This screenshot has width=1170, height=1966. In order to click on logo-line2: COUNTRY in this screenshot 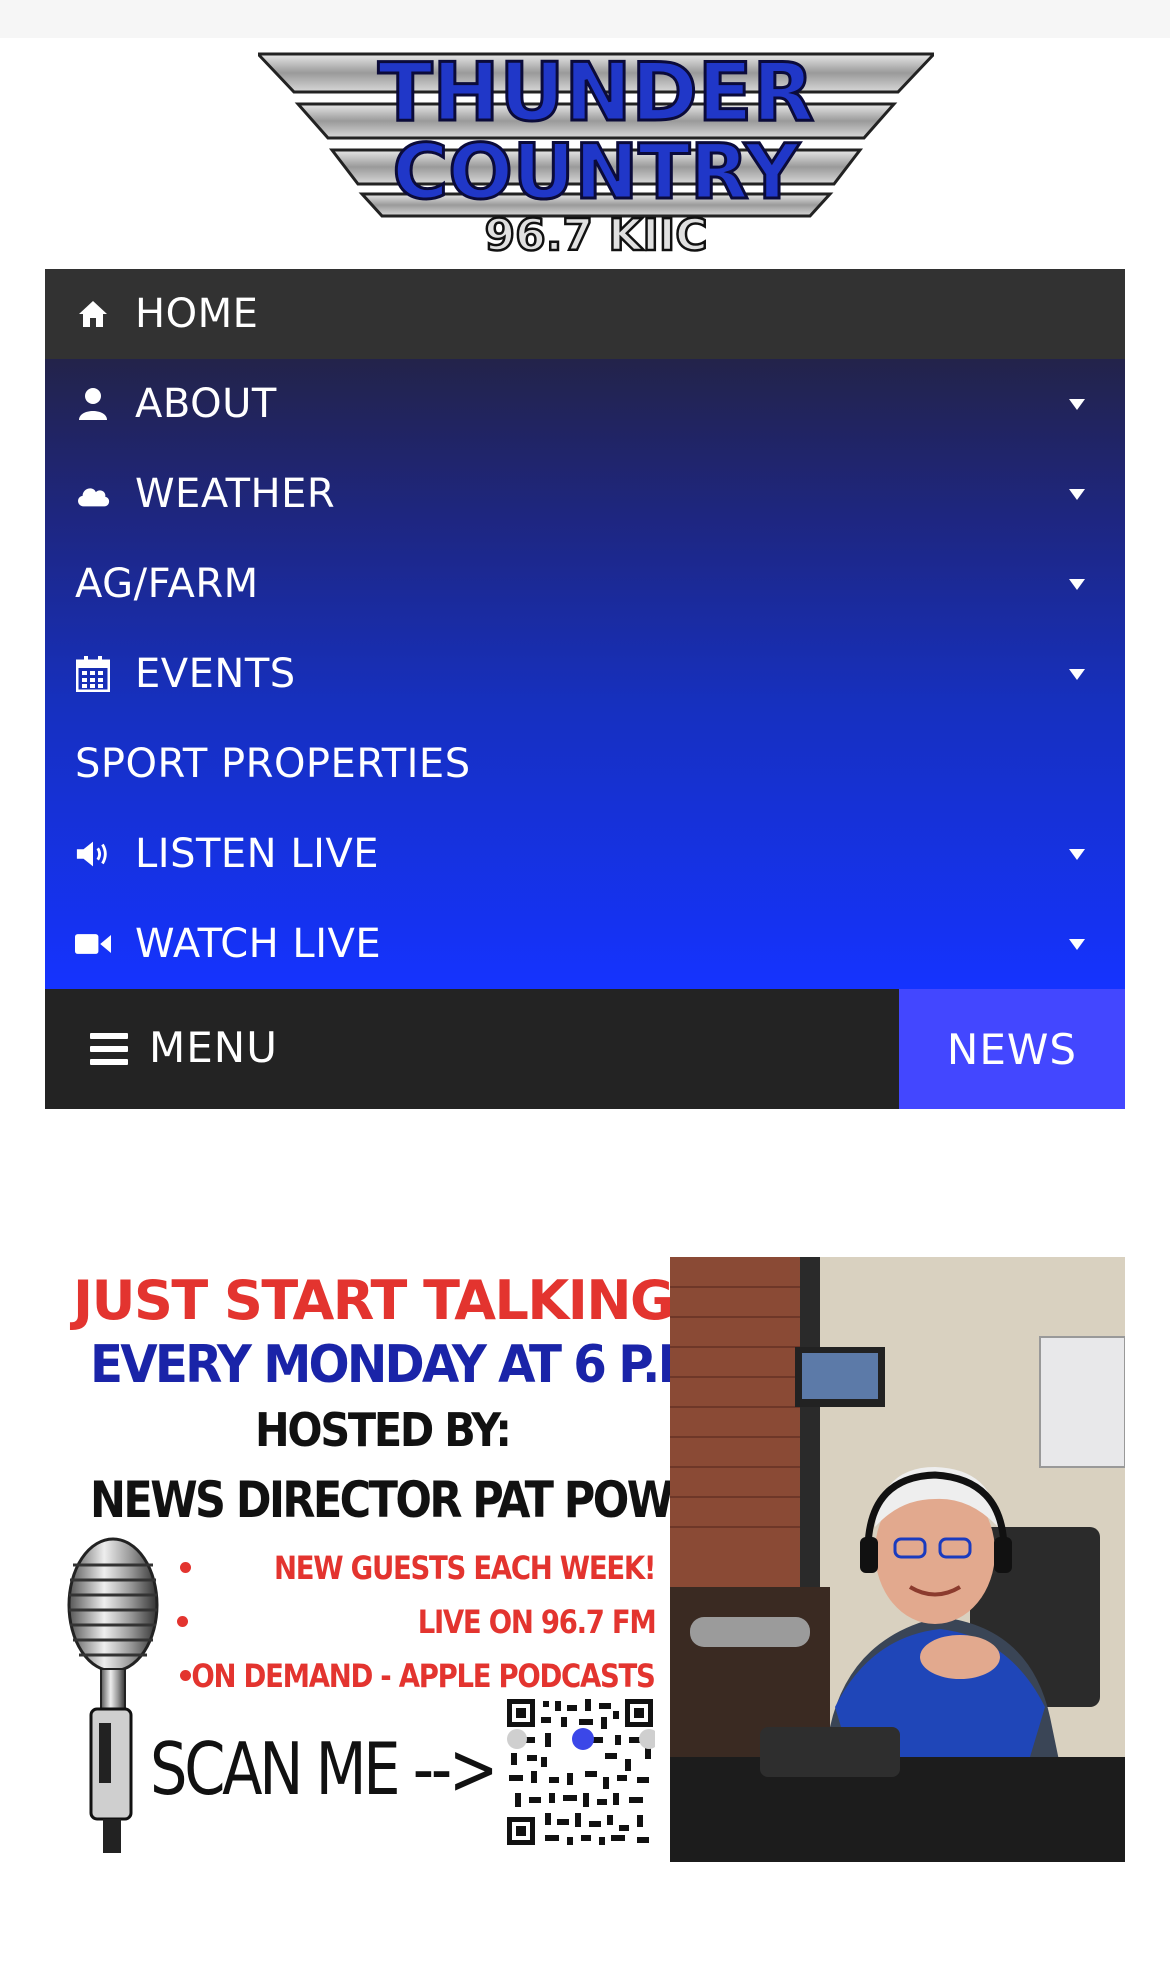, I will do `click(597, 171)`.